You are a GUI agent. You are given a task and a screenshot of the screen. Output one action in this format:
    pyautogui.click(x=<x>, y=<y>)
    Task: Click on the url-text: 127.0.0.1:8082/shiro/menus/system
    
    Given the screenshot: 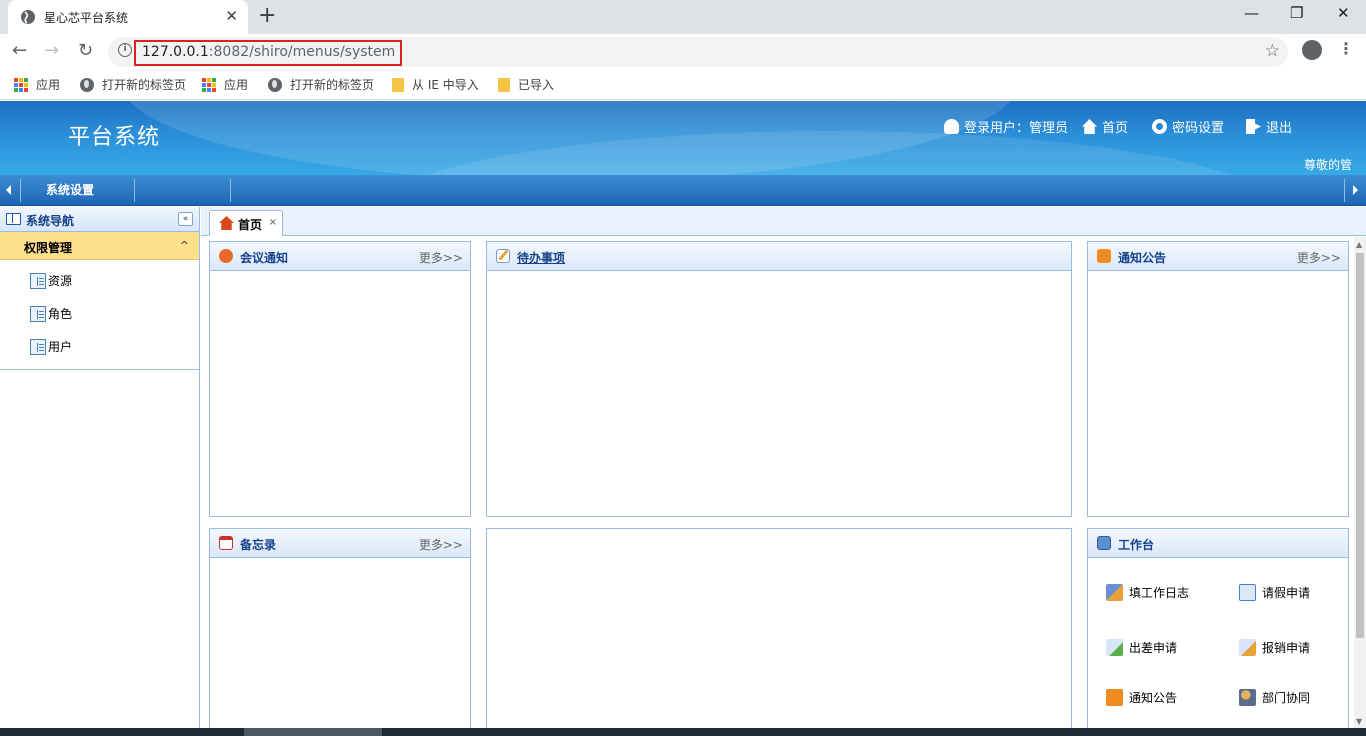 What is the action you would take?
    pyautogui.click(x=268, y=53)
    